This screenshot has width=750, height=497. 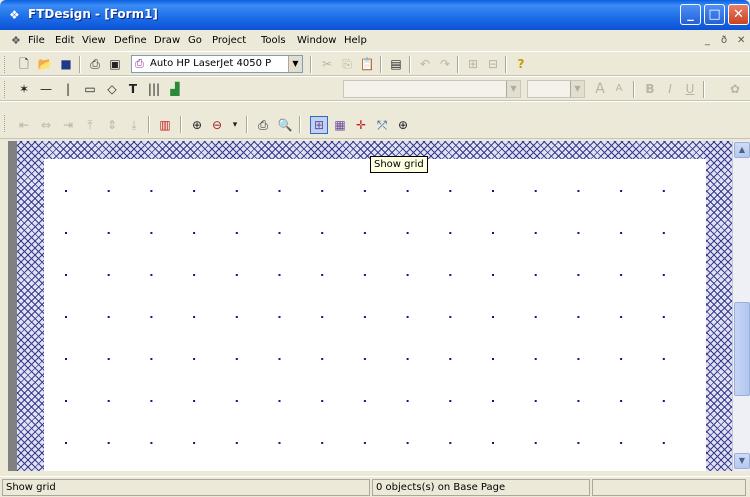 What do you see at coordinates (327, 64) in the screenshot?
I see `cut-icon: ✂` at bounding box center [327, 64].